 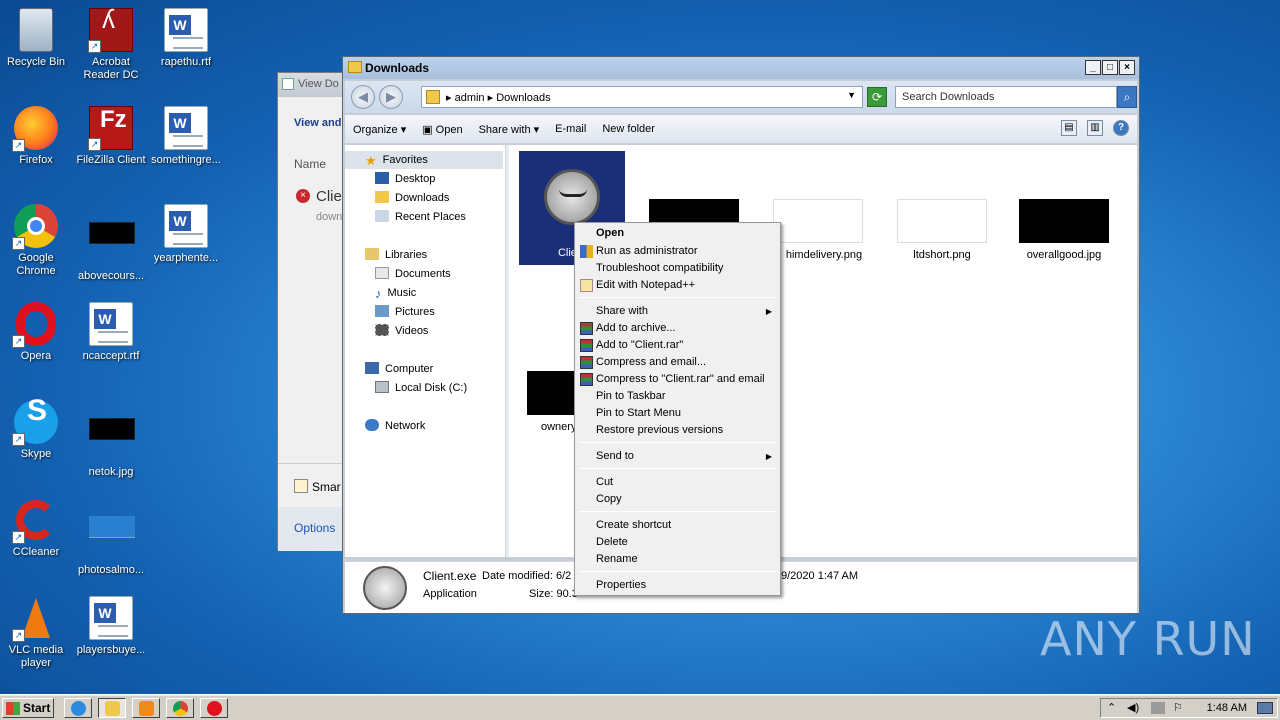 I want to click on options-link: Options, so click(x=314, y=528).